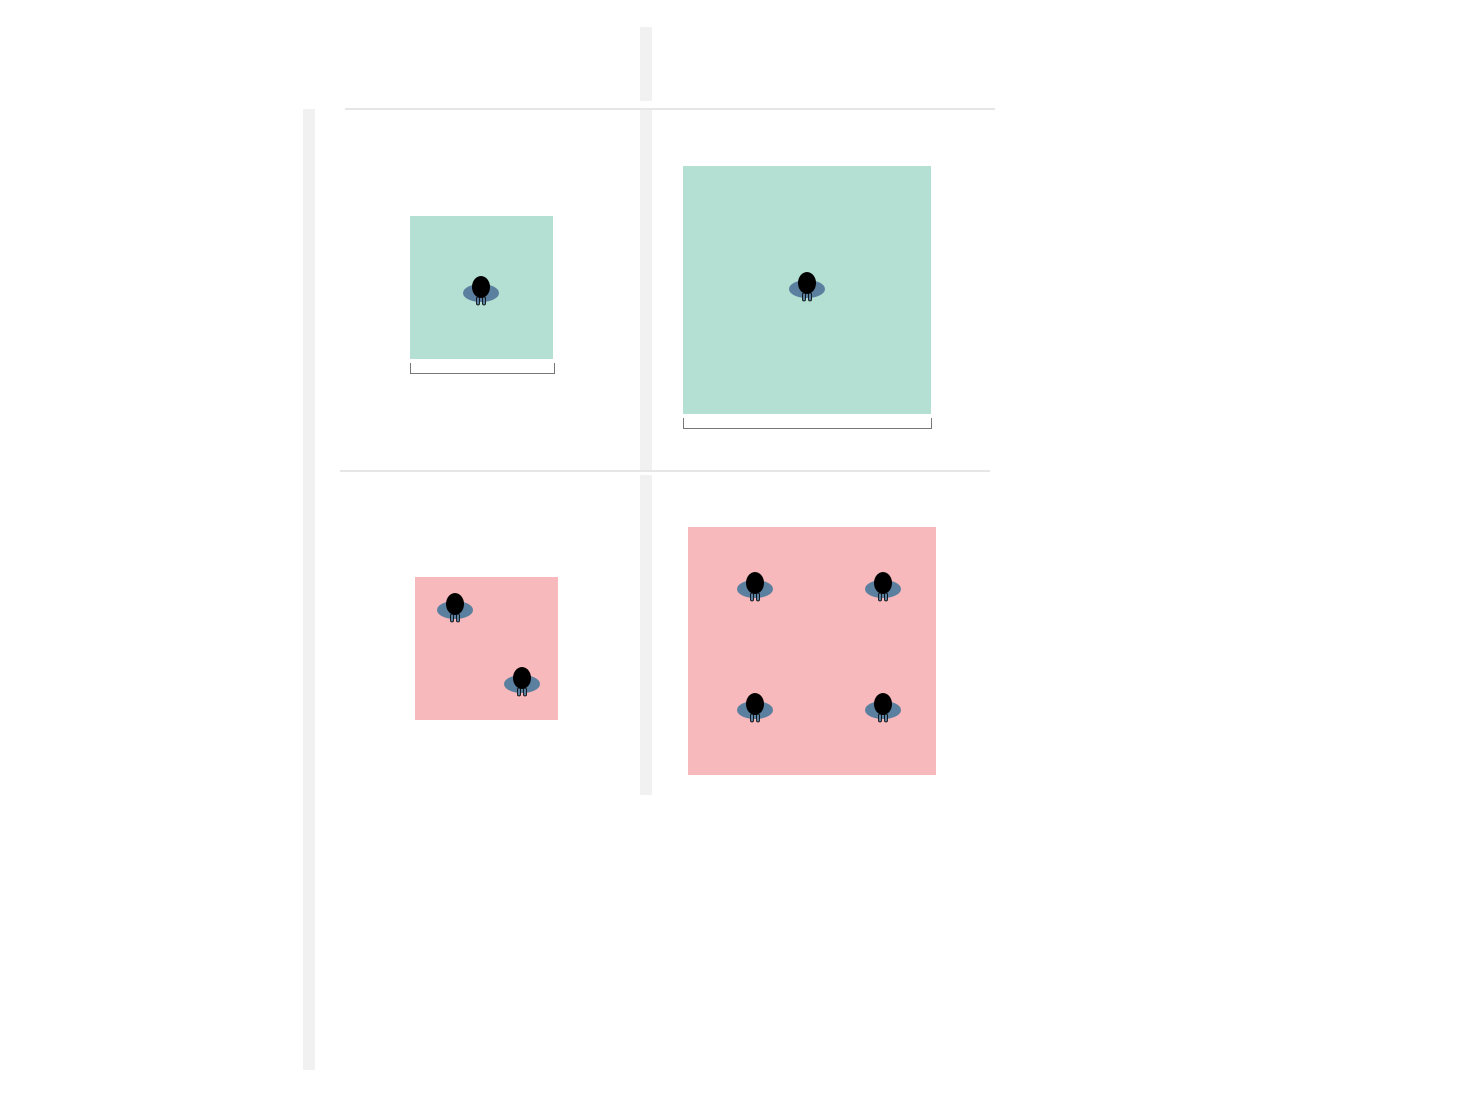 Image resolution: width=1460 pixels, height=1098 pixels. I want to click on scale-bracket-large, so click(807, 423).